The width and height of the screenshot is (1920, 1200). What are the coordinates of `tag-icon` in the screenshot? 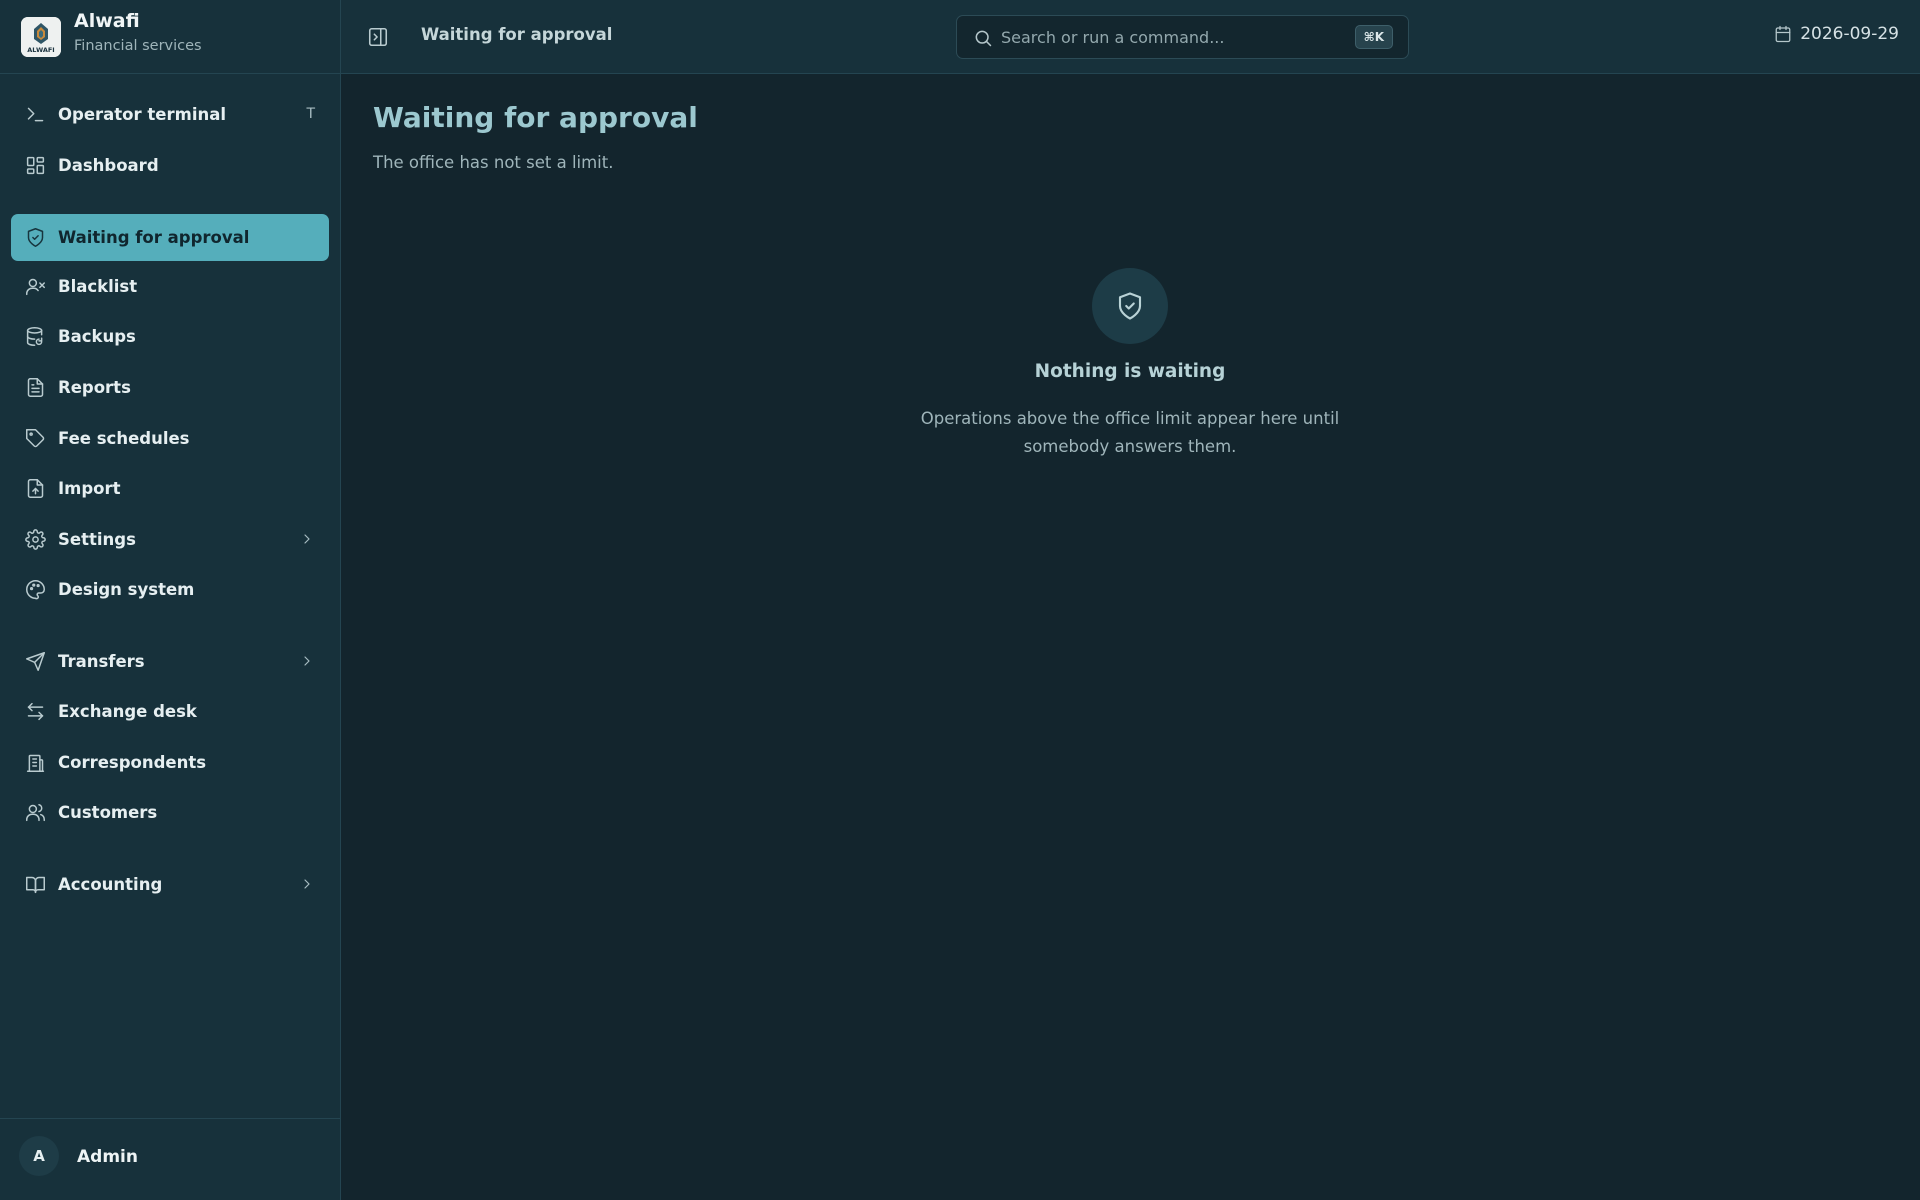 It's located at (35, 438).